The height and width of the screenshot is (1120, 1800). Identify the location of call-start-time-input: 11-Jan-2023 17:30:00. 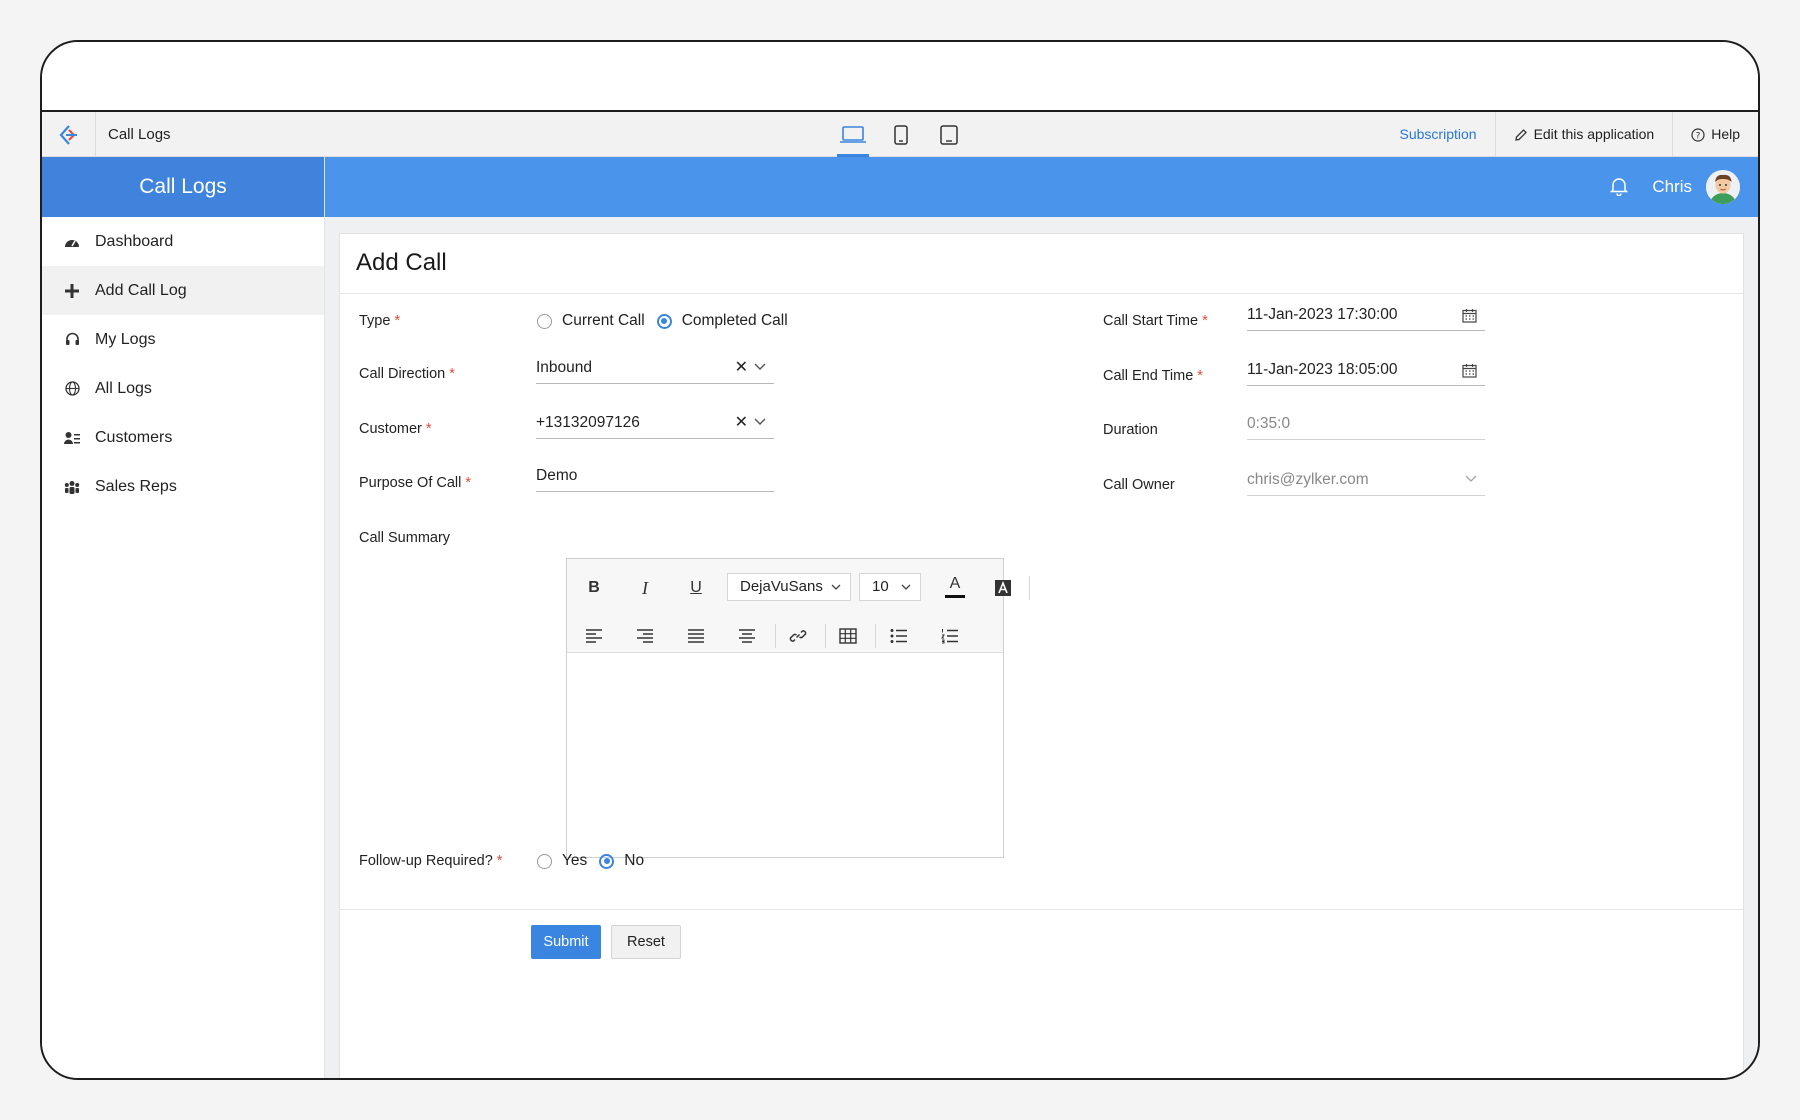
(1366, 316).